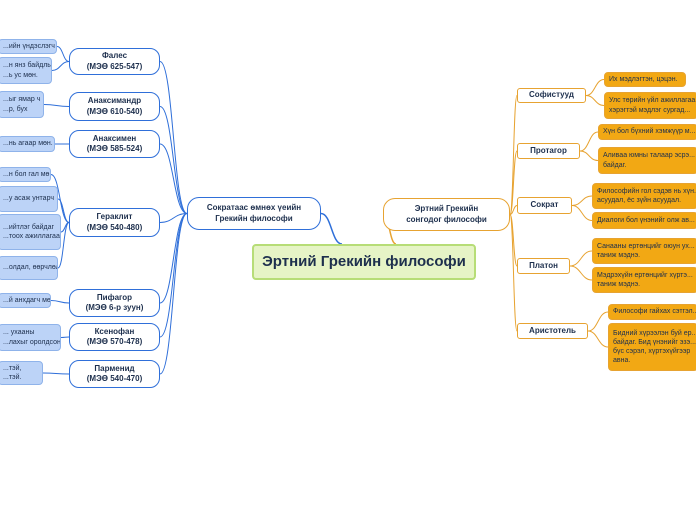  I want to click on note-thales-2-text: ...н янз байдлын ...ь ус мөн., so click(27, 70).